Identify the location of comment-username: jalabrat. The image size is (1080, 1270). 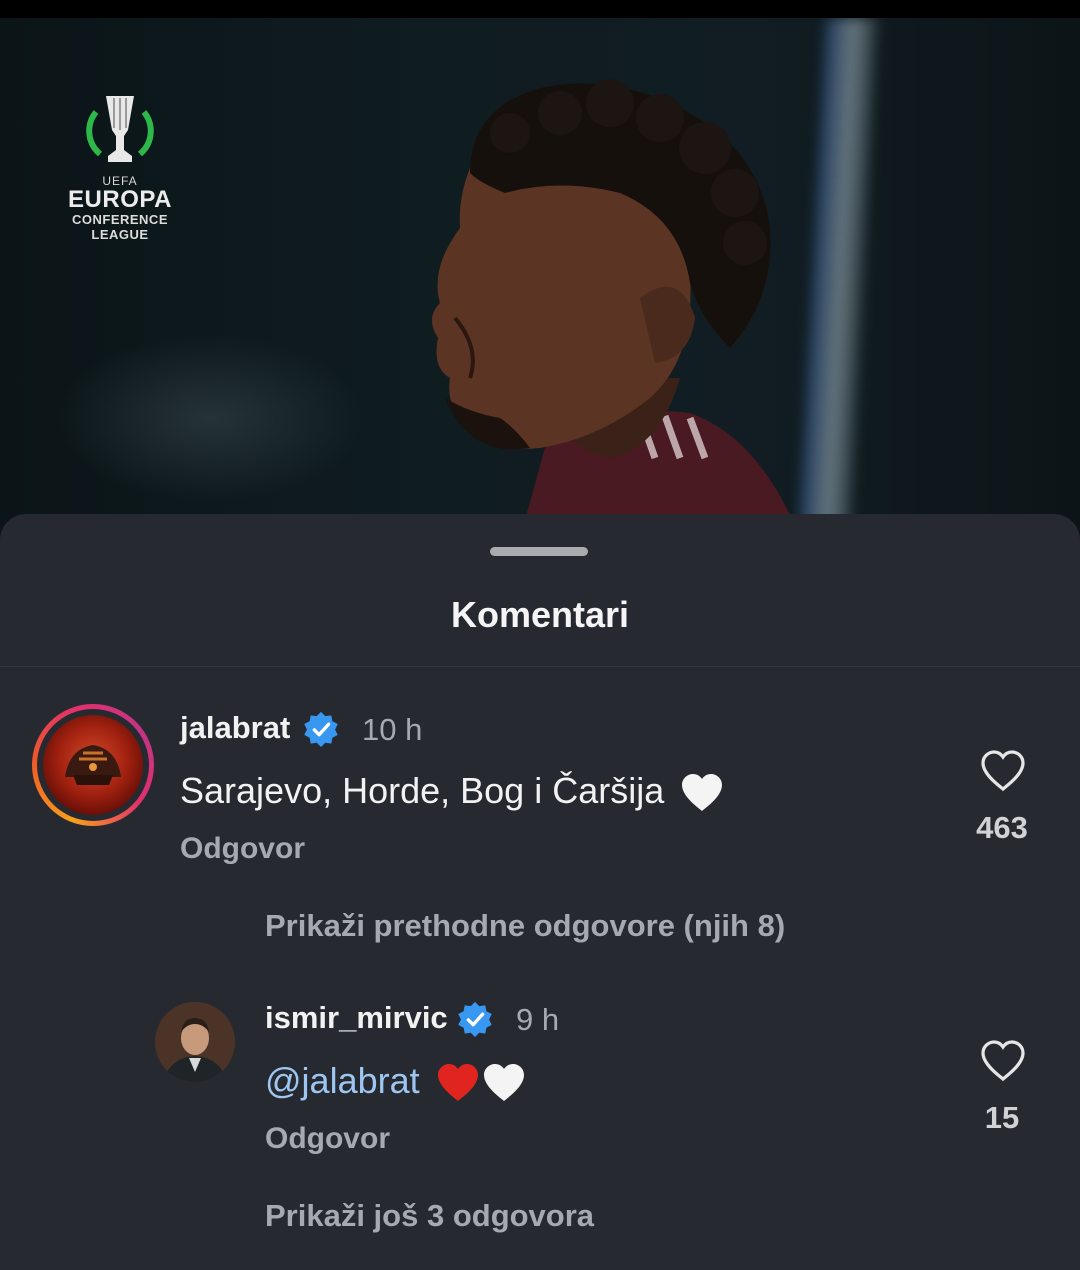
(235, 728).